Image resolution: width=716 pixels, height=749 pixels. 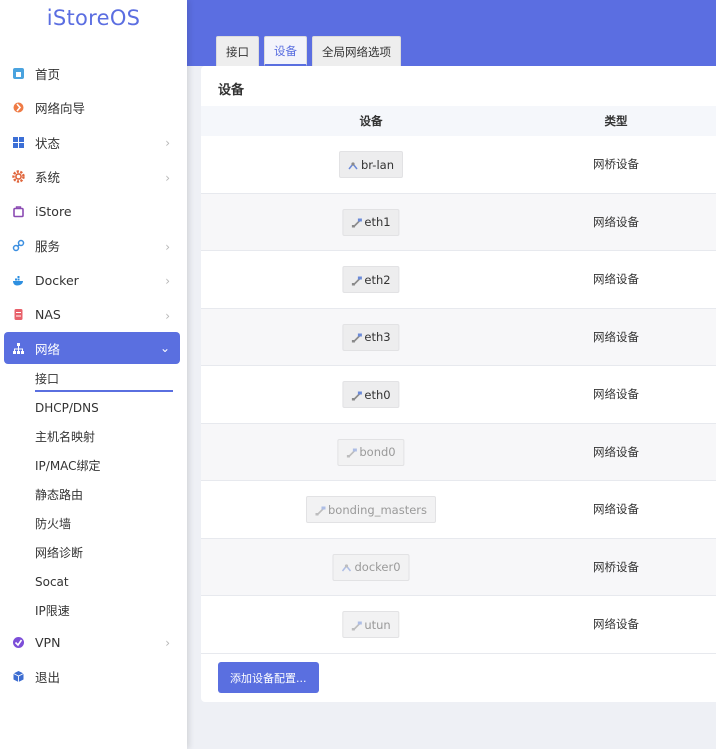 What do you see at coordinates (18, 642) in the screenshot?
I see `vpn-icon` at bounding box center [18, 642].